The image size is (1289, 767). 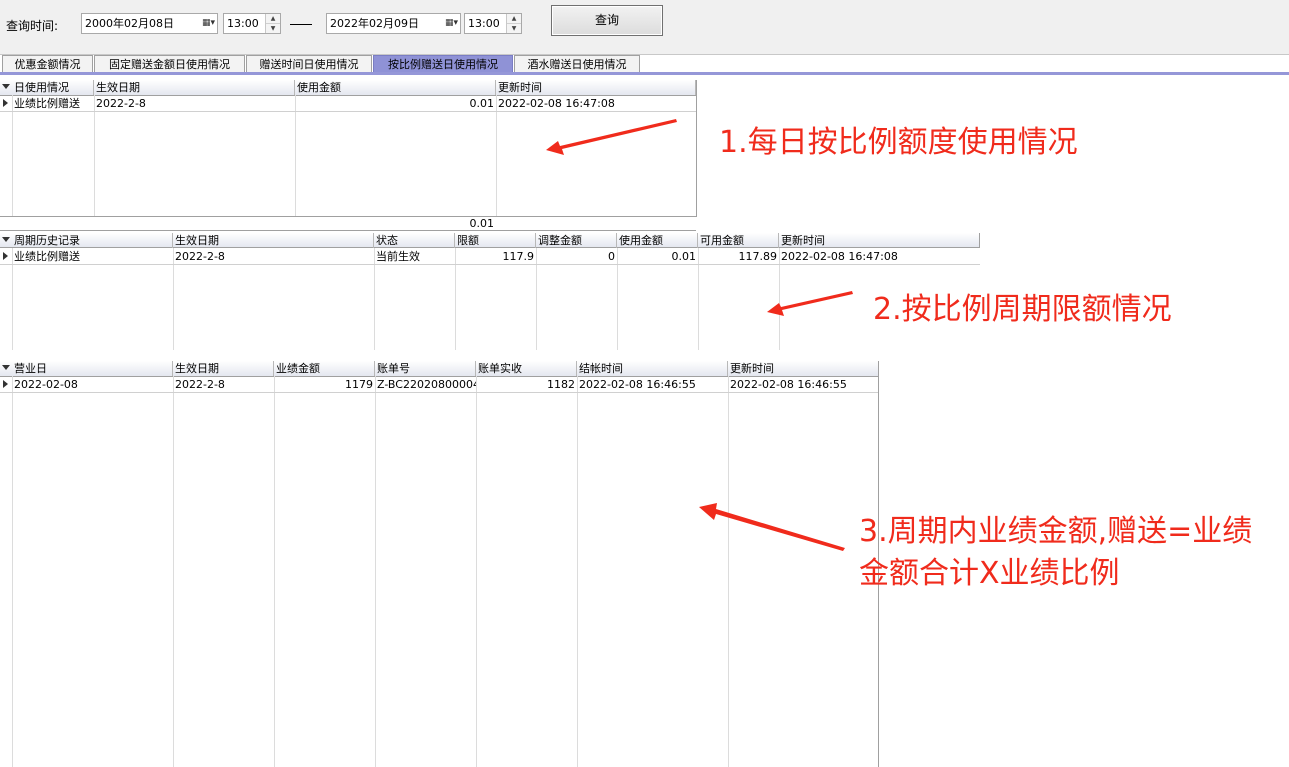 What do you see at coordinates (989, 573) in the screenshot?
I see `annotation-note-3-line-2: 金额合计X业绩比例` at bounding box center [989, 573].